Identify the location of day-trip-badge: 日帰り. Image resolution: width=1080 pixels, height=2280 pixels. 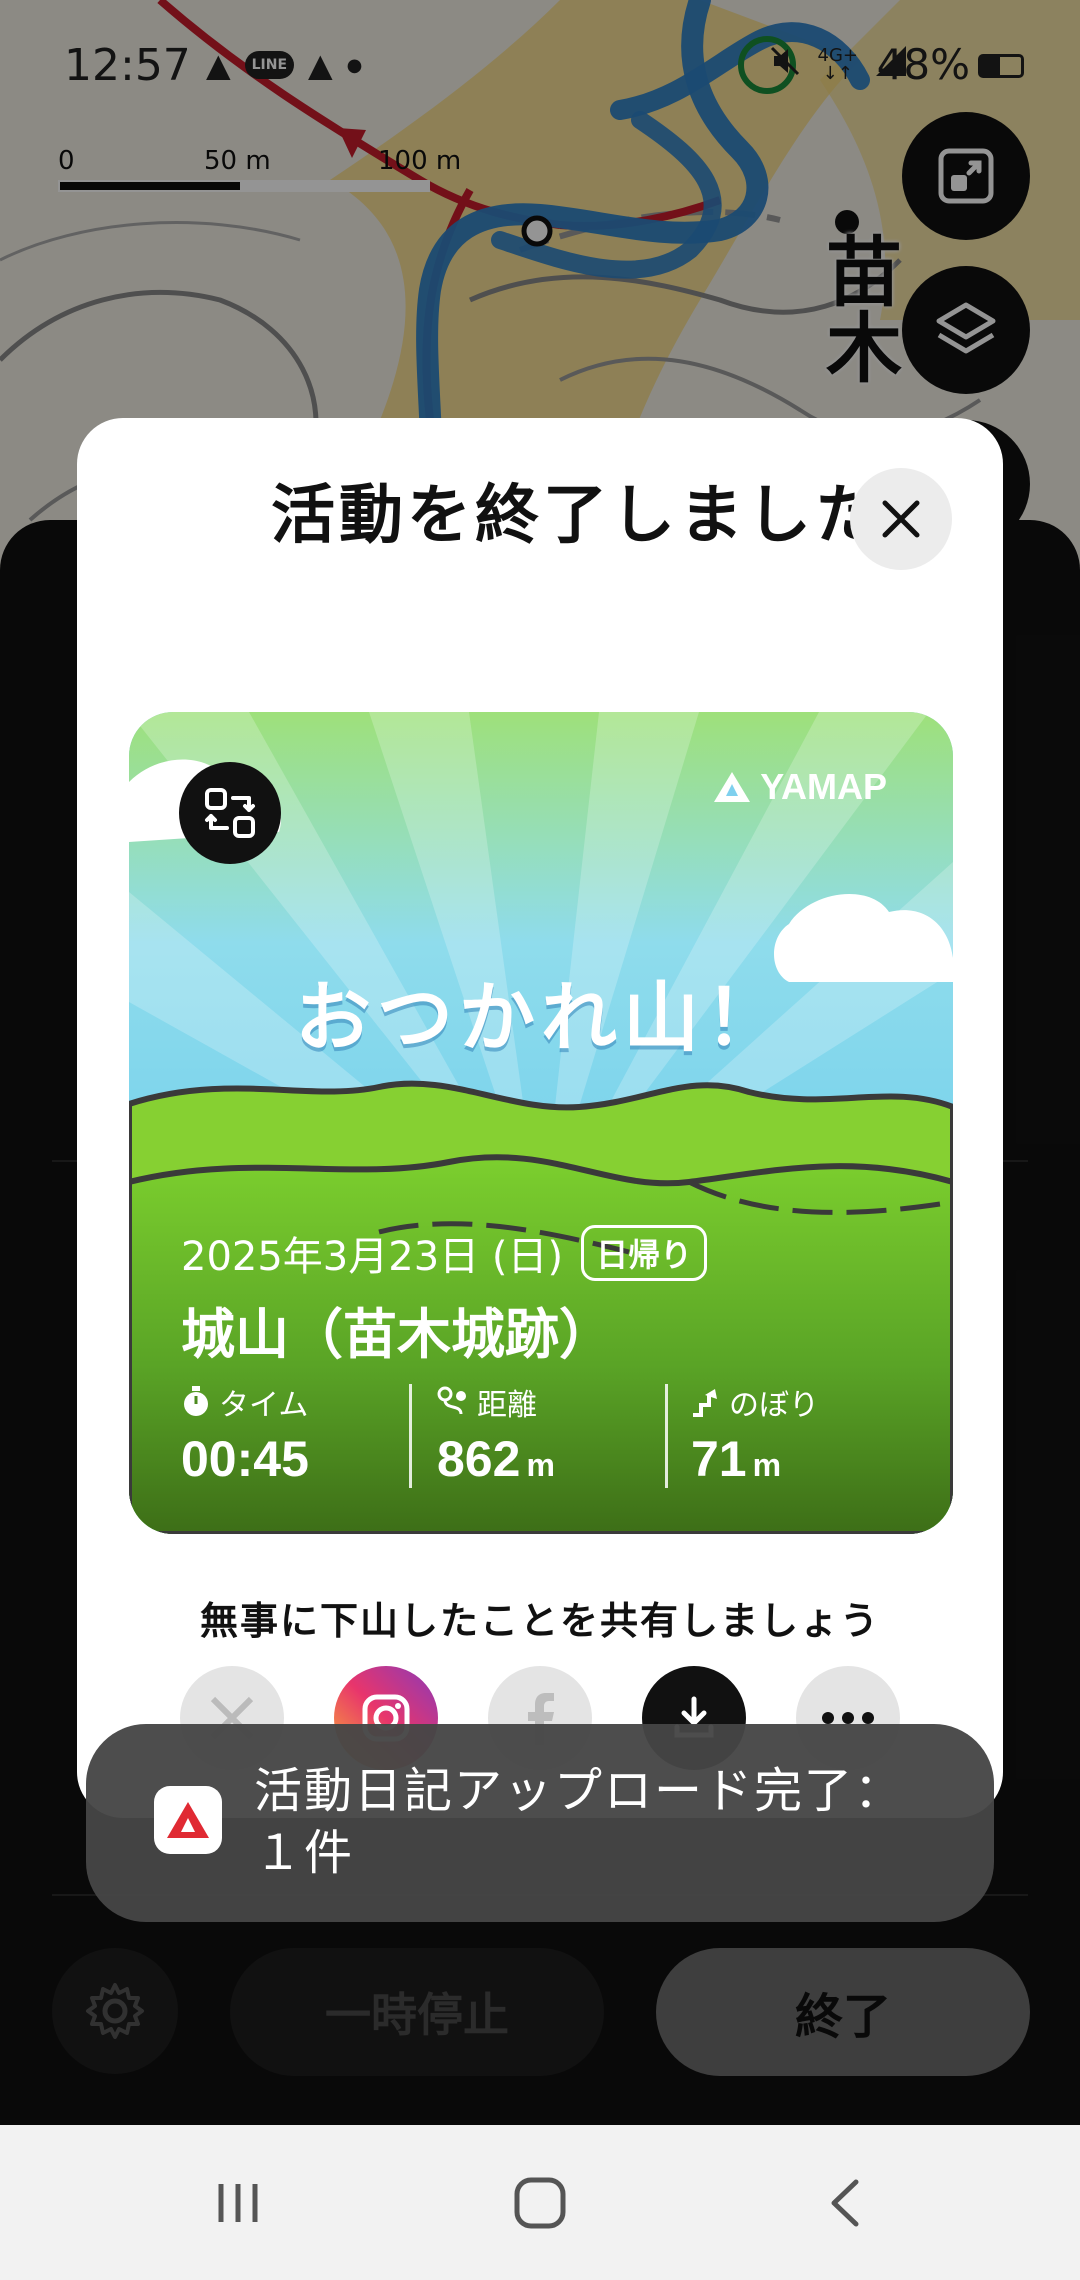
(644, 1253).